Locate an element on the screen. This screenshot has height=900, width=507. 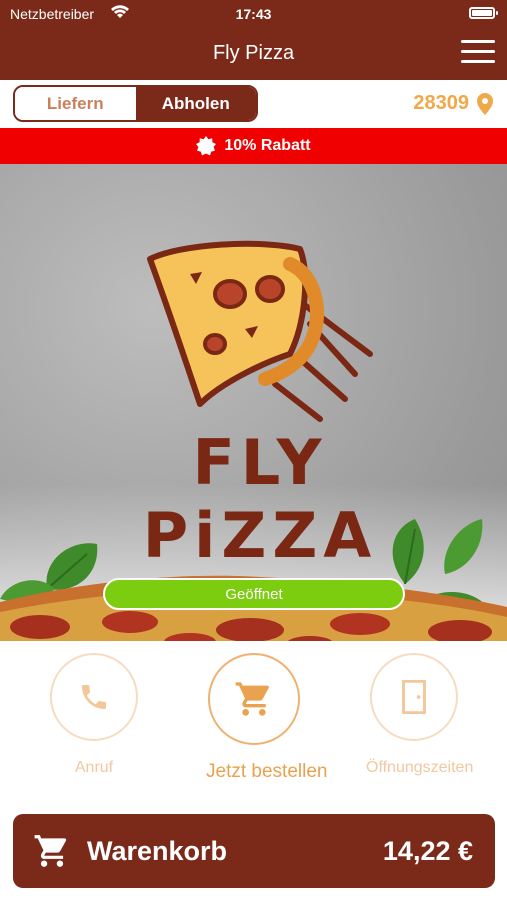
promo-banner: 10% Rabatt is located at coordinates (253, 146).